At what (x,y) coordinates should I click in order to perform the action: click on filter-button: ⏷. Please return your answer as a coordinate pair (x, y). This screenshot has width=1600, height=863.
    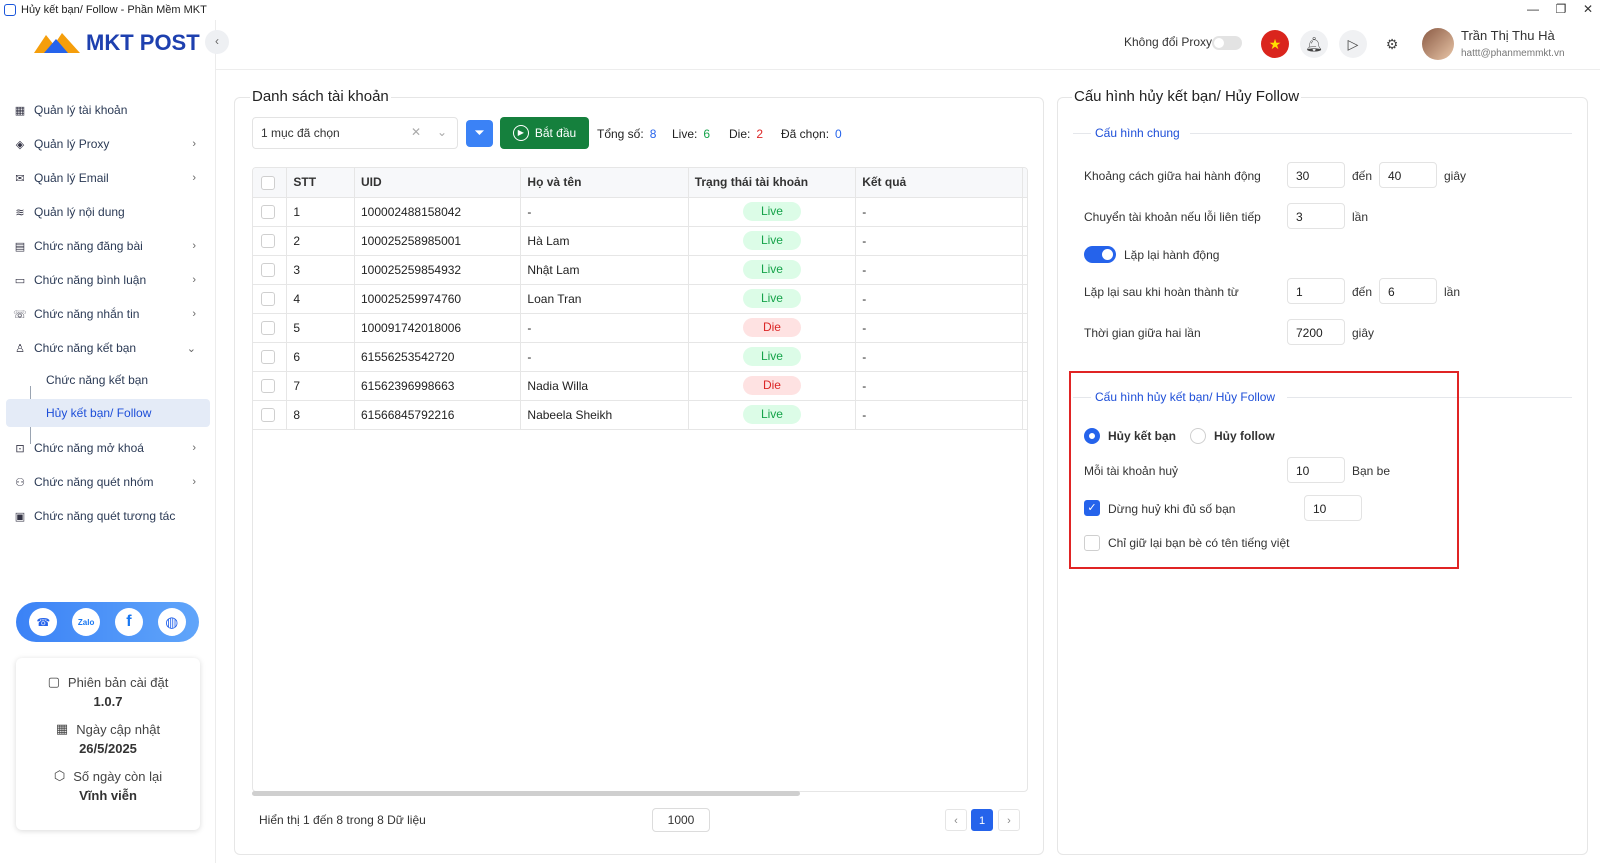
    Looking at the image, I should click on (479, 133).